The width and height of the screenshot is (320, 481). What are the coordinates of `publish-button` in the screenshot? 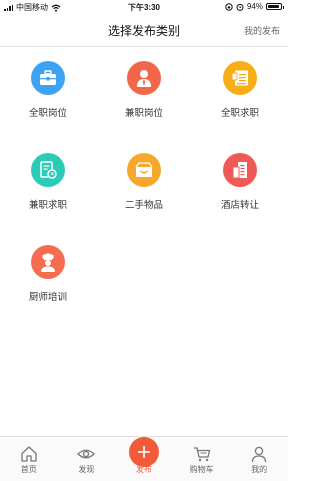 It's located at (143, 452).